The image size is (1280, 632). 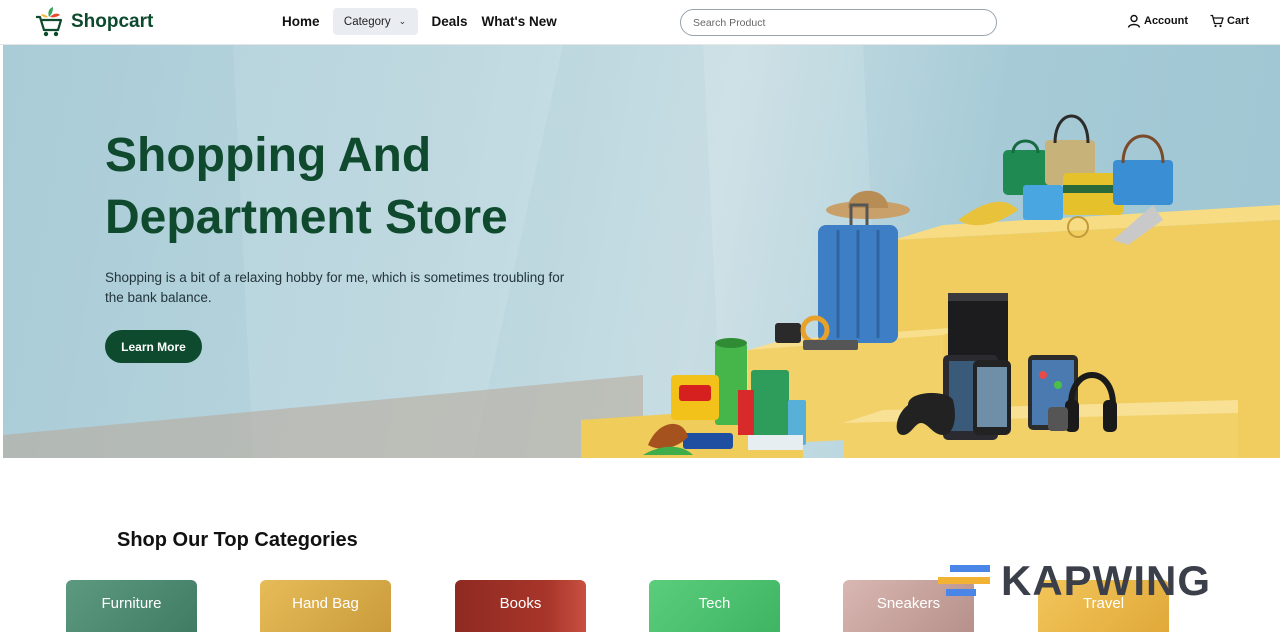 What do you see at coordinates (519, 21) in the screenshot?
I see `nav-whats-new: What's New` at bounding box center [519, 21].